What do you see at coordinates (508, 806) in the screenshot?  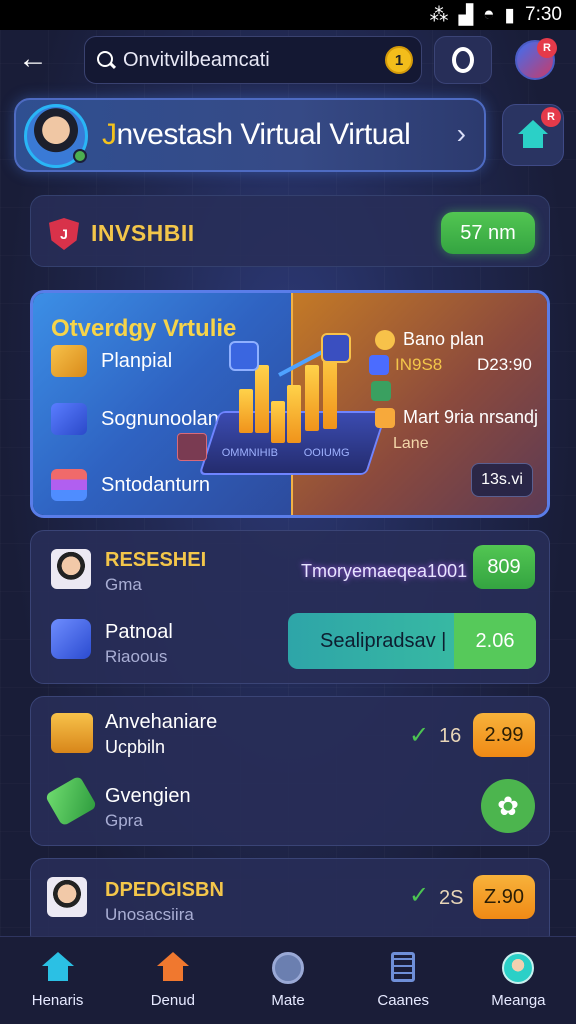 I see `settings-gear-icon: ✿` at bounding box center [508, 806].